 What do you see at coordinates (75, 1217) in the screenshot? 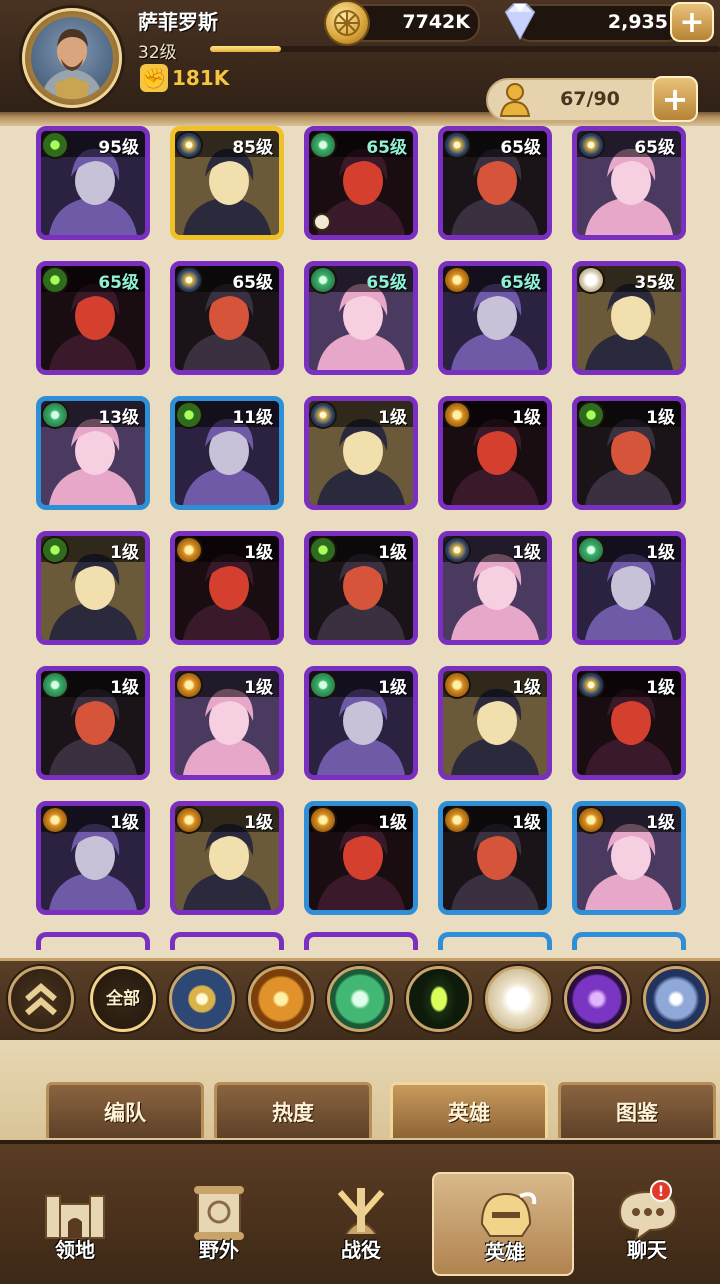
I see `castle-icon` at bounding box center [75, 1217].